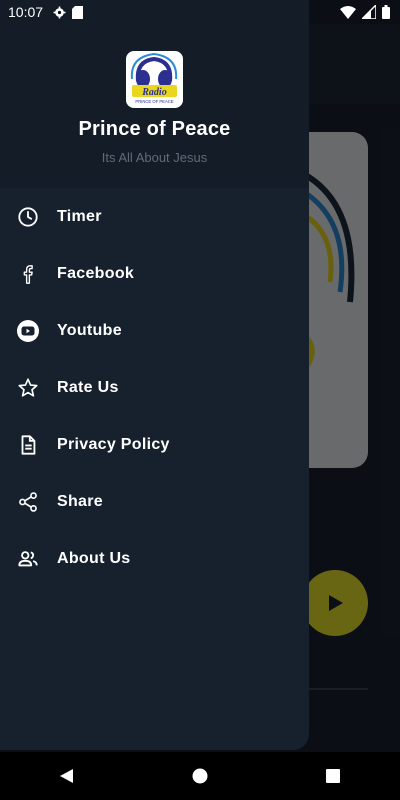 The image size is (400, 800). Describe the element at coordinates (28, 388) in the screenshot. I see `star-icon` at that location.